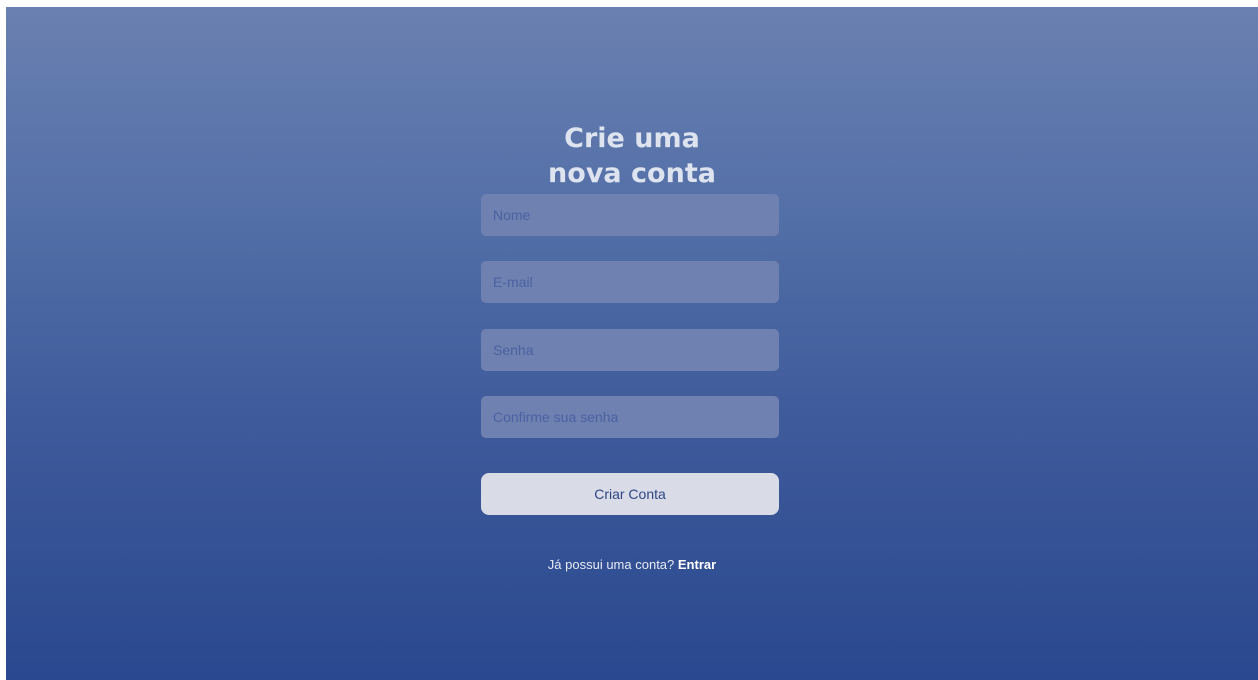  I want to click on password-input, so click(630, 350).